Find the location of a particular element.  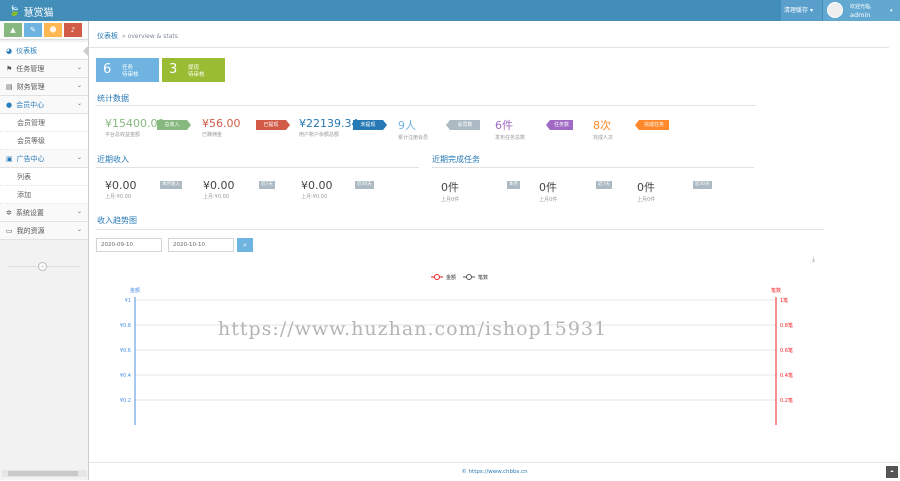

date-to-input: 2020-10-10 is located at coordinates (201, 245).